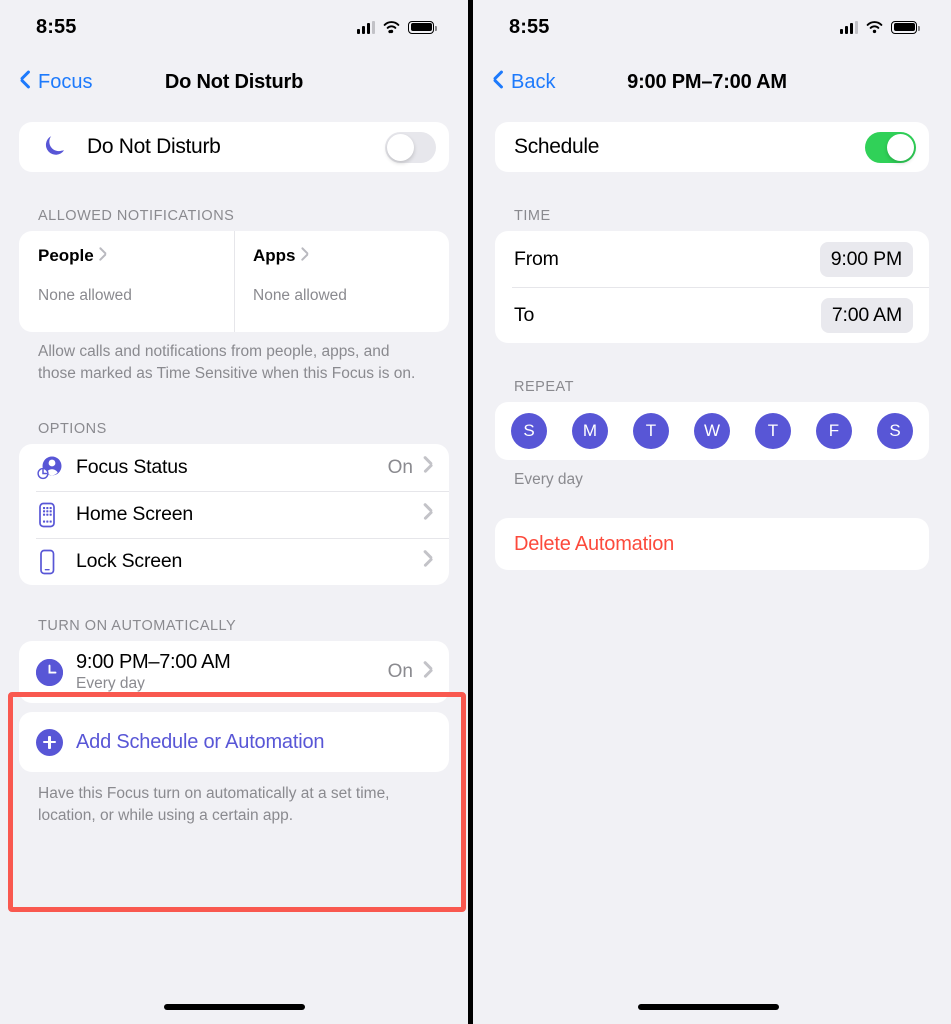 The height and width of the screenshot is (1024, 951). What do you see at coordinates (400, 467) in the screenshot?
I see `option-value-focus-status: On` at bounding box center [400, 467].